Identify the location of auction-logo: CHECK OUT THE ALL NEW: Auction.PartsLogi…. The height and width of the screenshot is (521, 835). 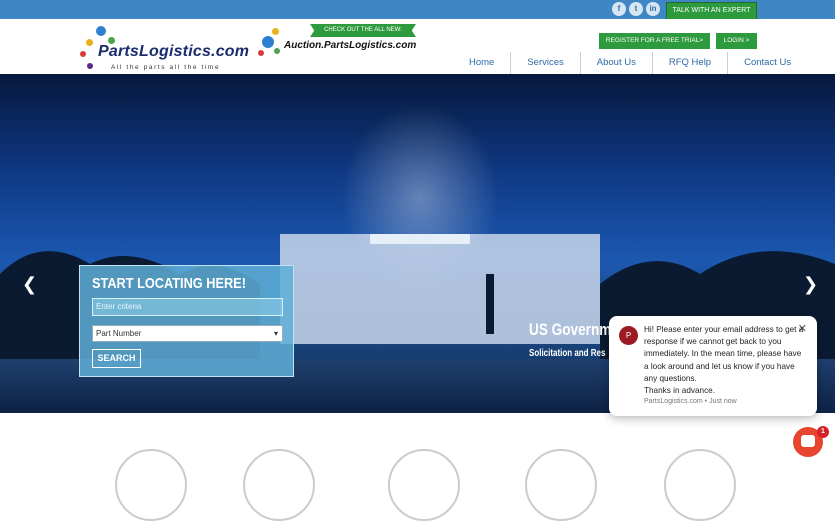
(340, 43).